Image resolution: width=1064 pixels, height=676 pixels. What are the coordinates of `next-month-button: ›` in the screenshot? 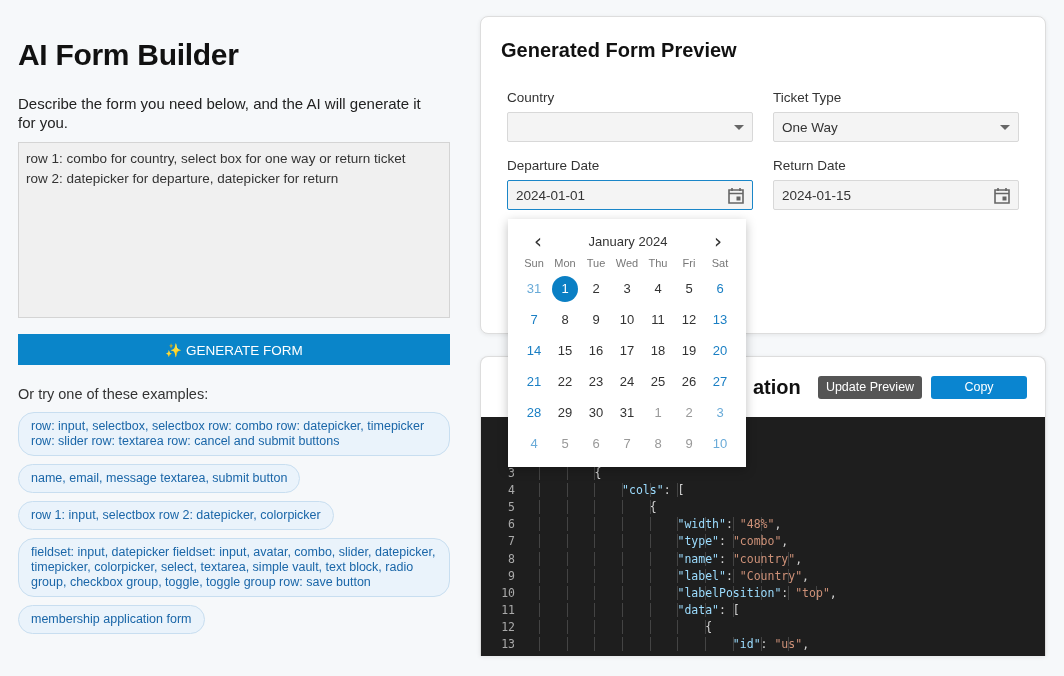 It's located at (718, 241).